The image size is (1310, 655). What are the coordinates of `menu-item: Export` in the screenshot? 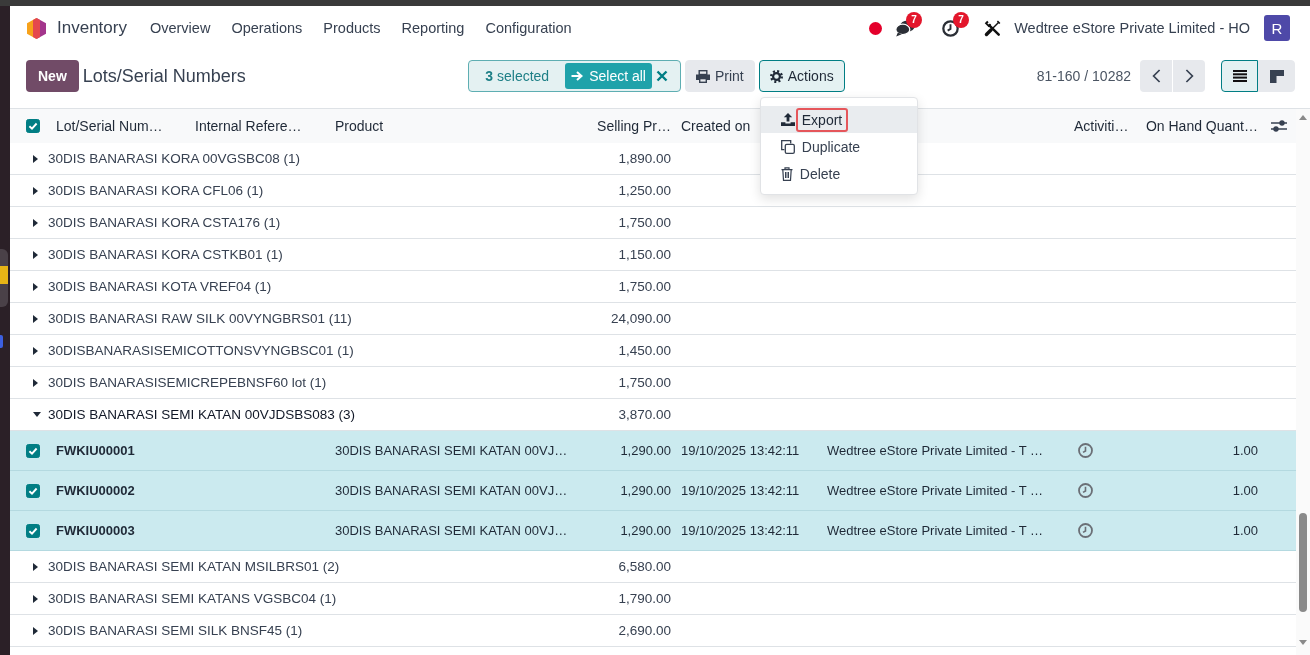 It's located at (838, 119).